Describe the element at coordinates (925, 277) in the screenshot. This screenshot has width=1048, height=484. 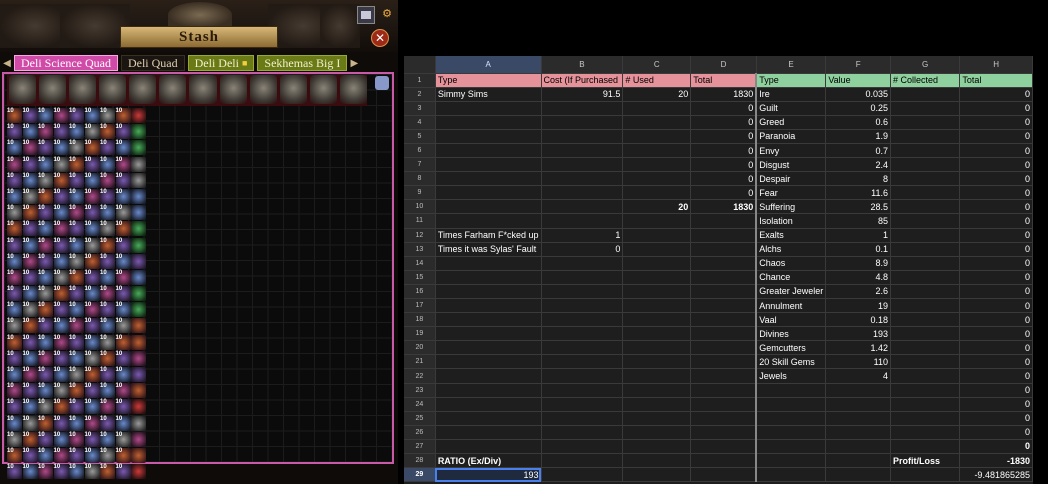
I see `cell-g15` at that location.